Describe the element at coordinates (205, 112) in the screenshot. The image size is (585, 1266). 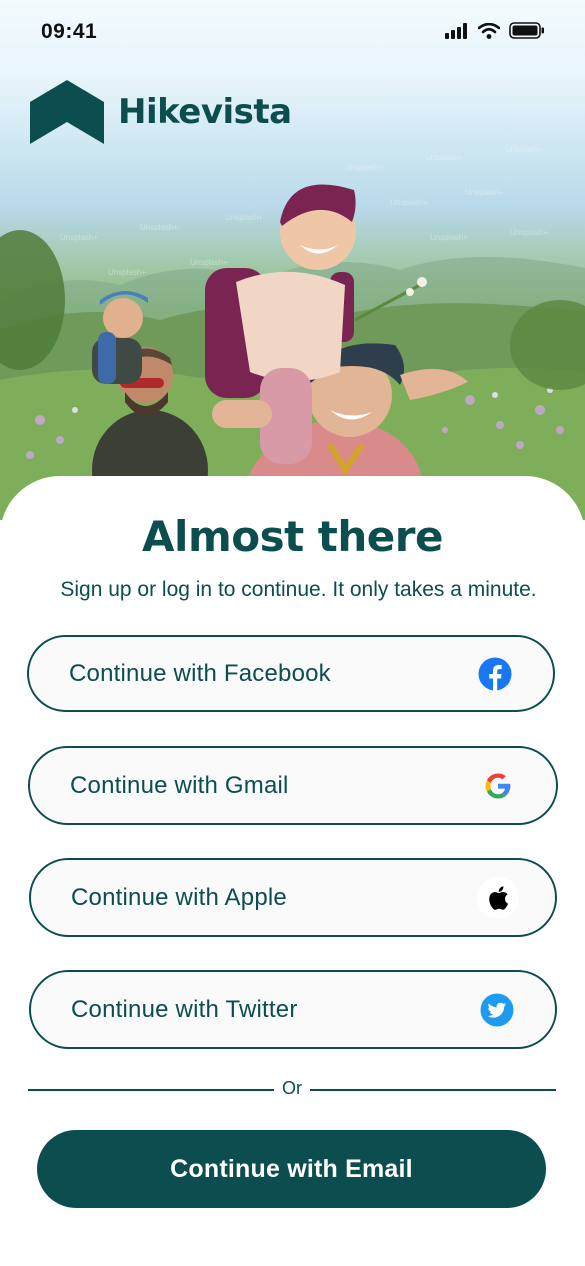
I see `brand-name: Hikevista` at that location.